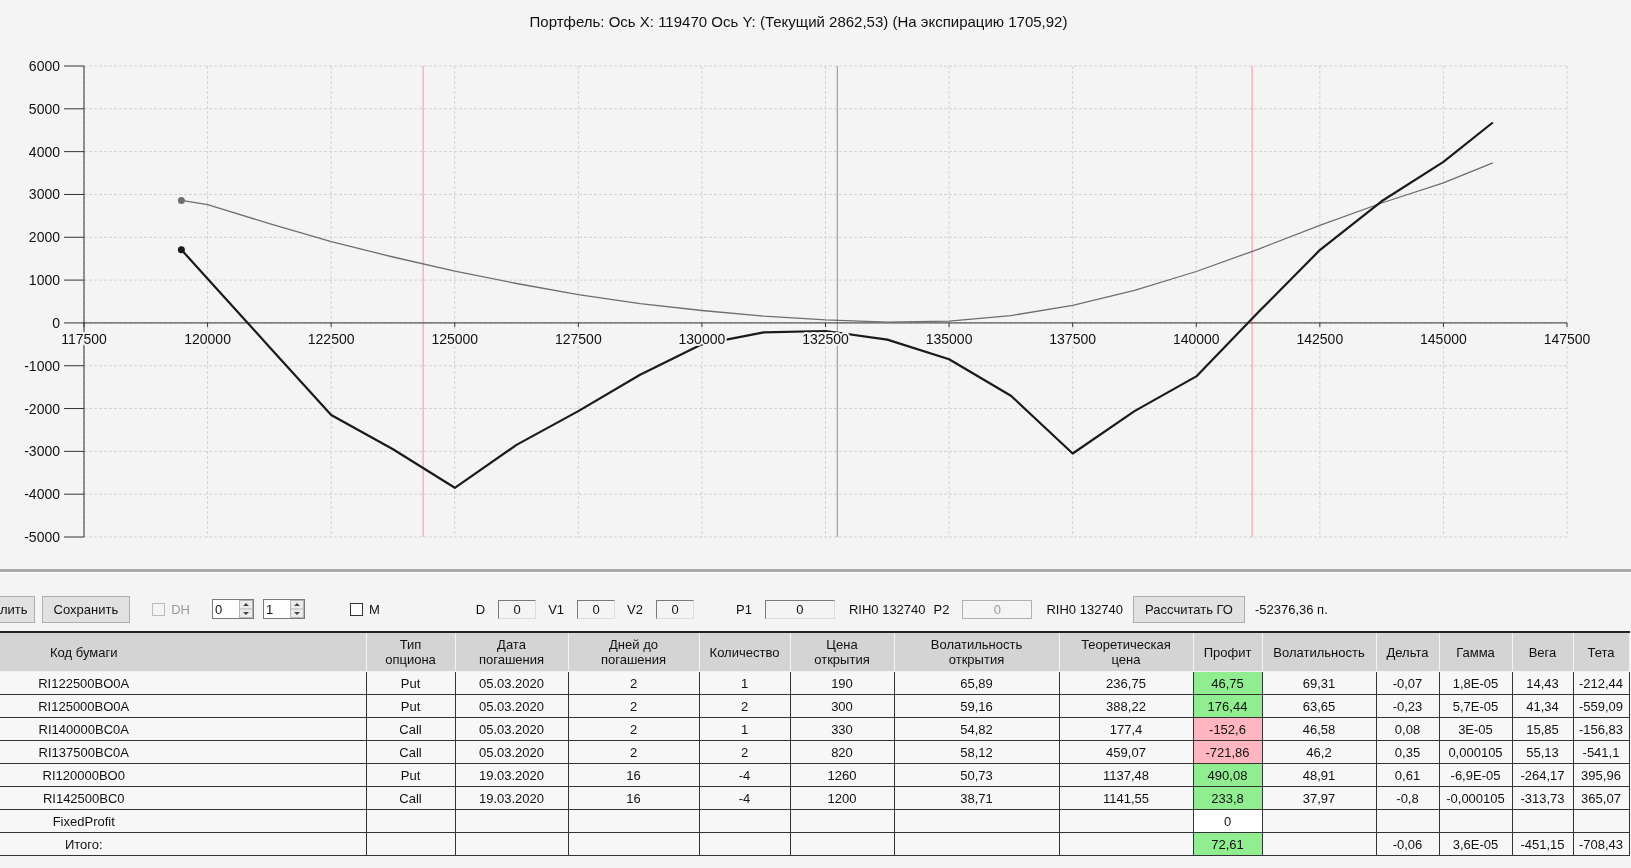 The width and height of the screenshot is (1631, 868). Describe the element at coordinates (44, 151) in the screenshot. I see `tick-label: 4000` at that location.